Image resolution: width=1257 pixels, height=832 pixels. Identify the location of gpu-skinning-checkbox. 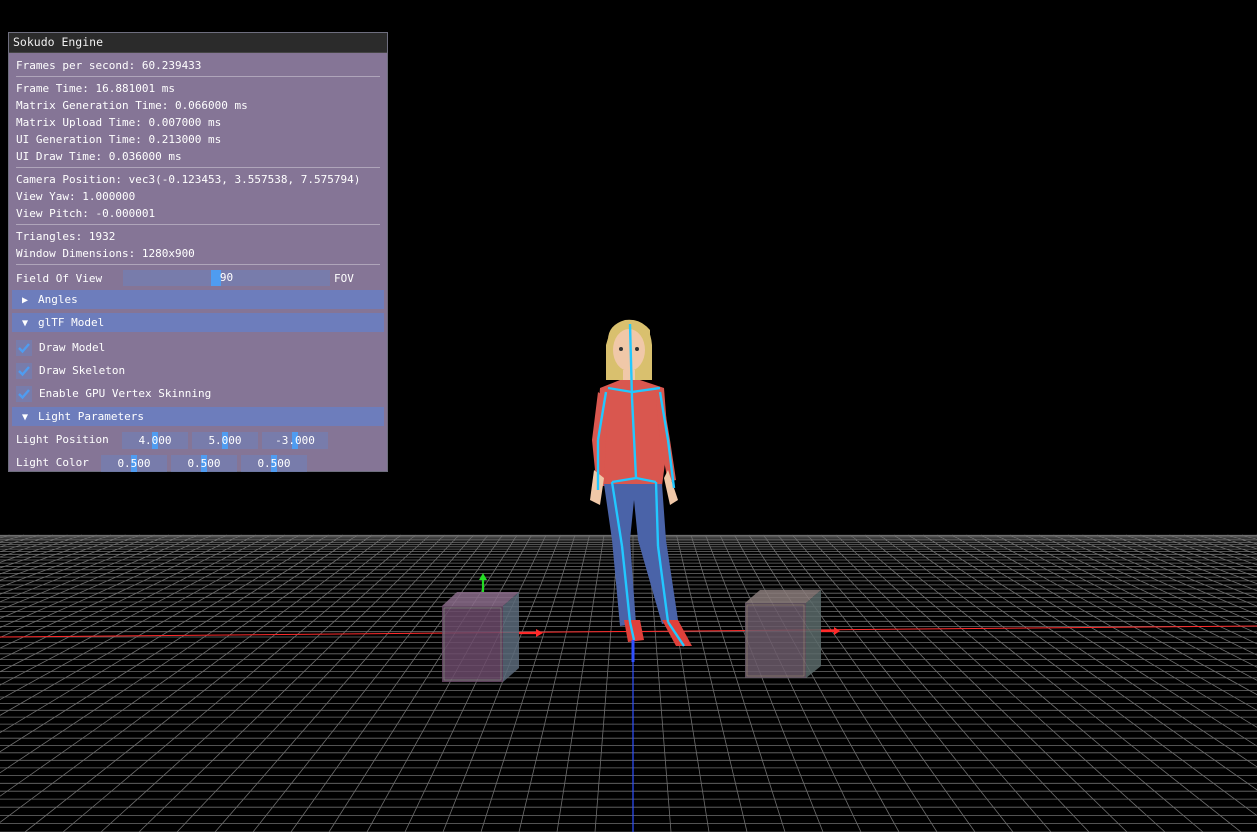
(24, 393).